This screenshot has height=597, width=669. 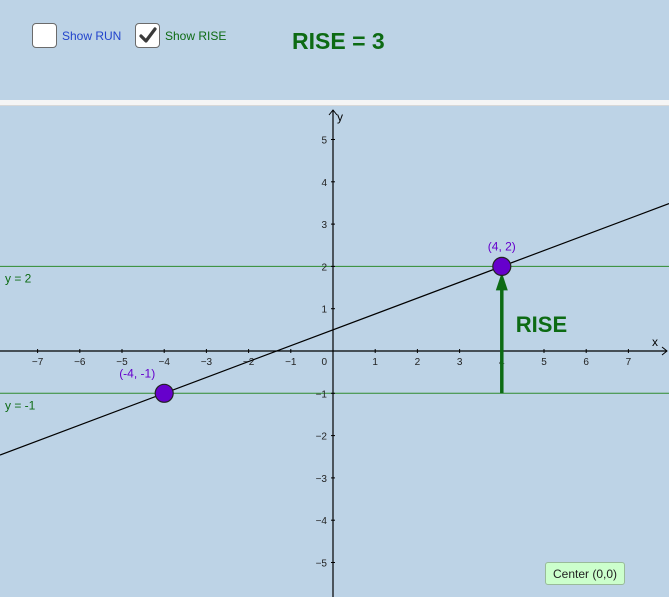 What do you see at coordinates (629, 362) in the screenshot?
I see `x-tick-label: 7` at bounding box center [629, 362].